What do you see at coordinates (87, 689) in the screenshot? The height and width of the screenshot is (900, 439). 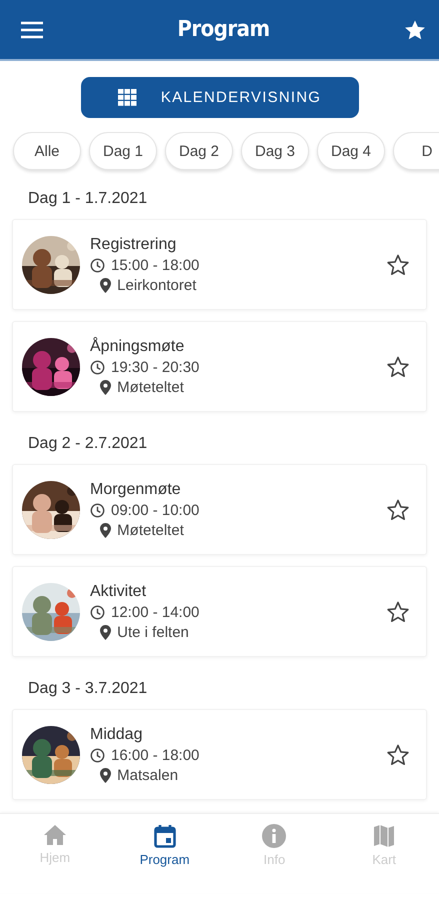 I see `day-heading: Dag 3 - 3.7.2021` at bounding box center [87, 689].